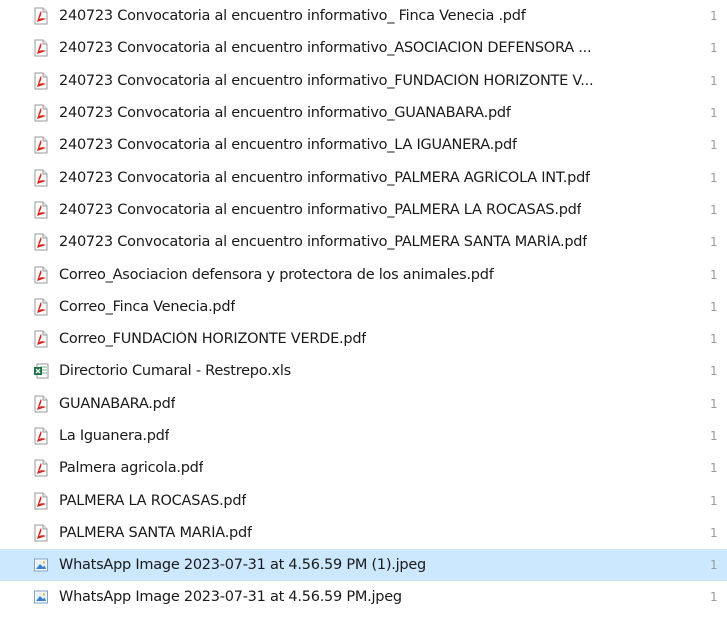  What do you see at coordinates (117, 403) in the screenshot?
I see `file-name: GUANABARA.pdf` at bounding box center [117, 403].